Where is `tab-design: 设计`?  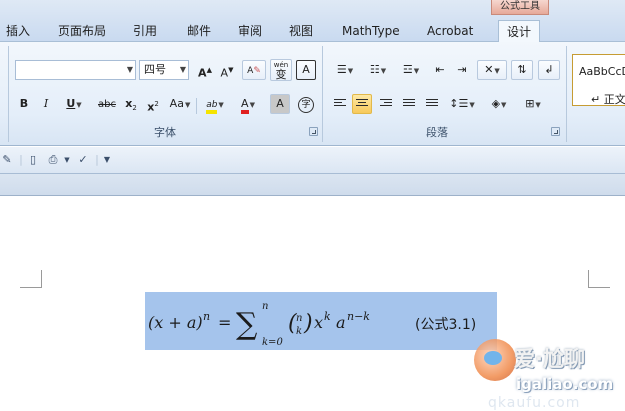 tab-design: 设计 is located at coordinates (519, 31).